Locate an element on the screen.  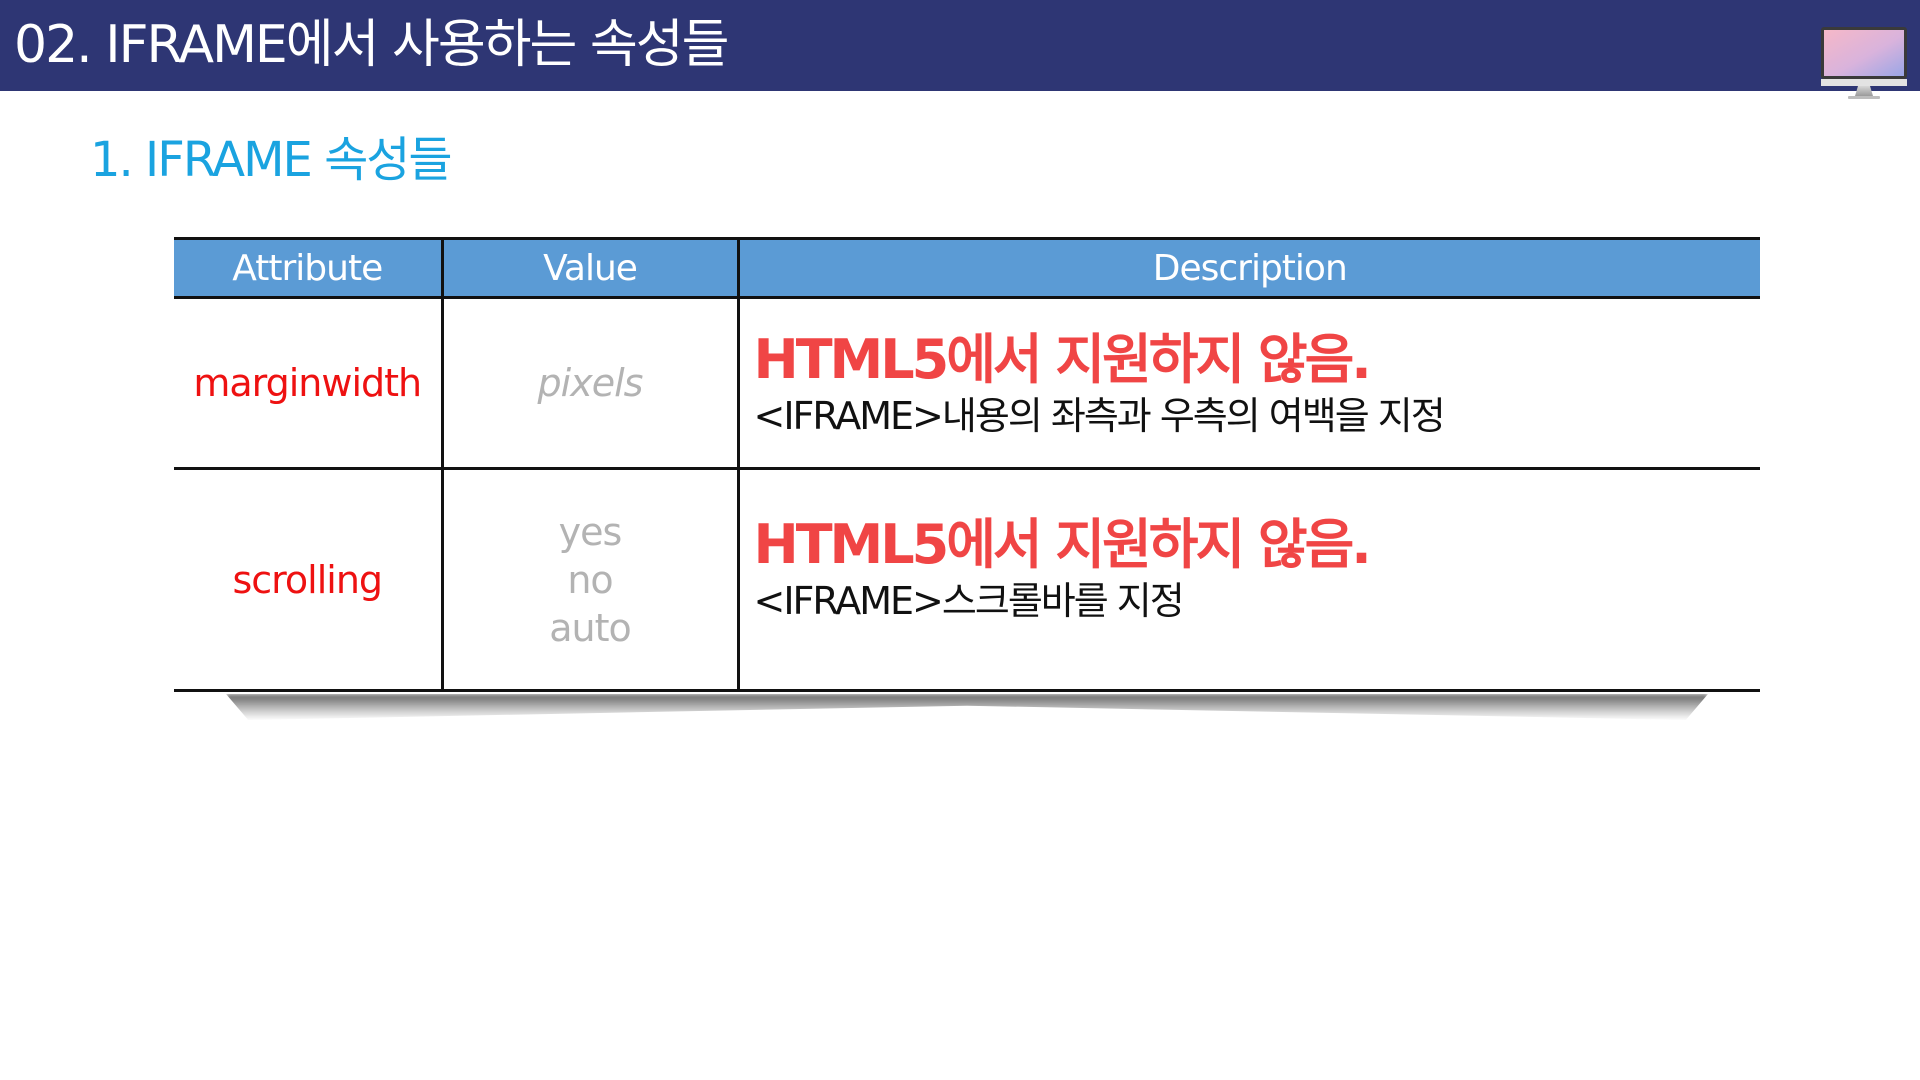
value-option: auto is located at coordinates (590, 627).